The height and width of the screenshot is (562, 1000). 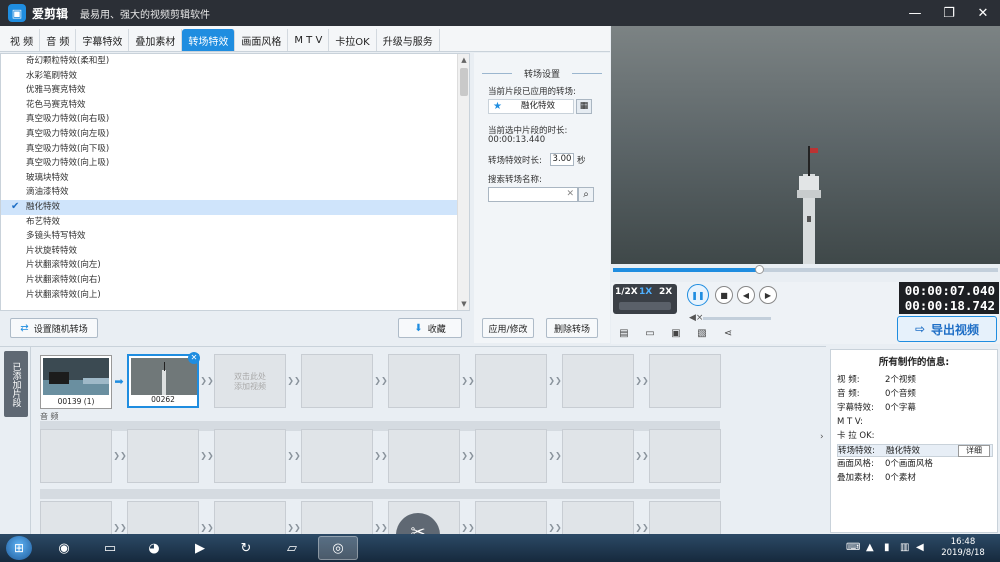 I want to click on effect-list-item: 优雅马赛克特效, so click(x=235, y=90).